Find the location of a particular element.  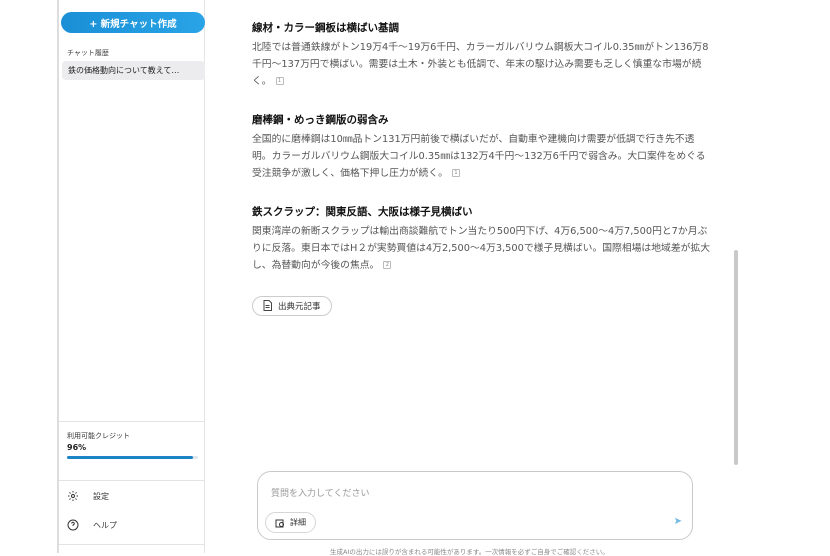

source-article-button: 出典元記事 is located at coordinates (292, 305).